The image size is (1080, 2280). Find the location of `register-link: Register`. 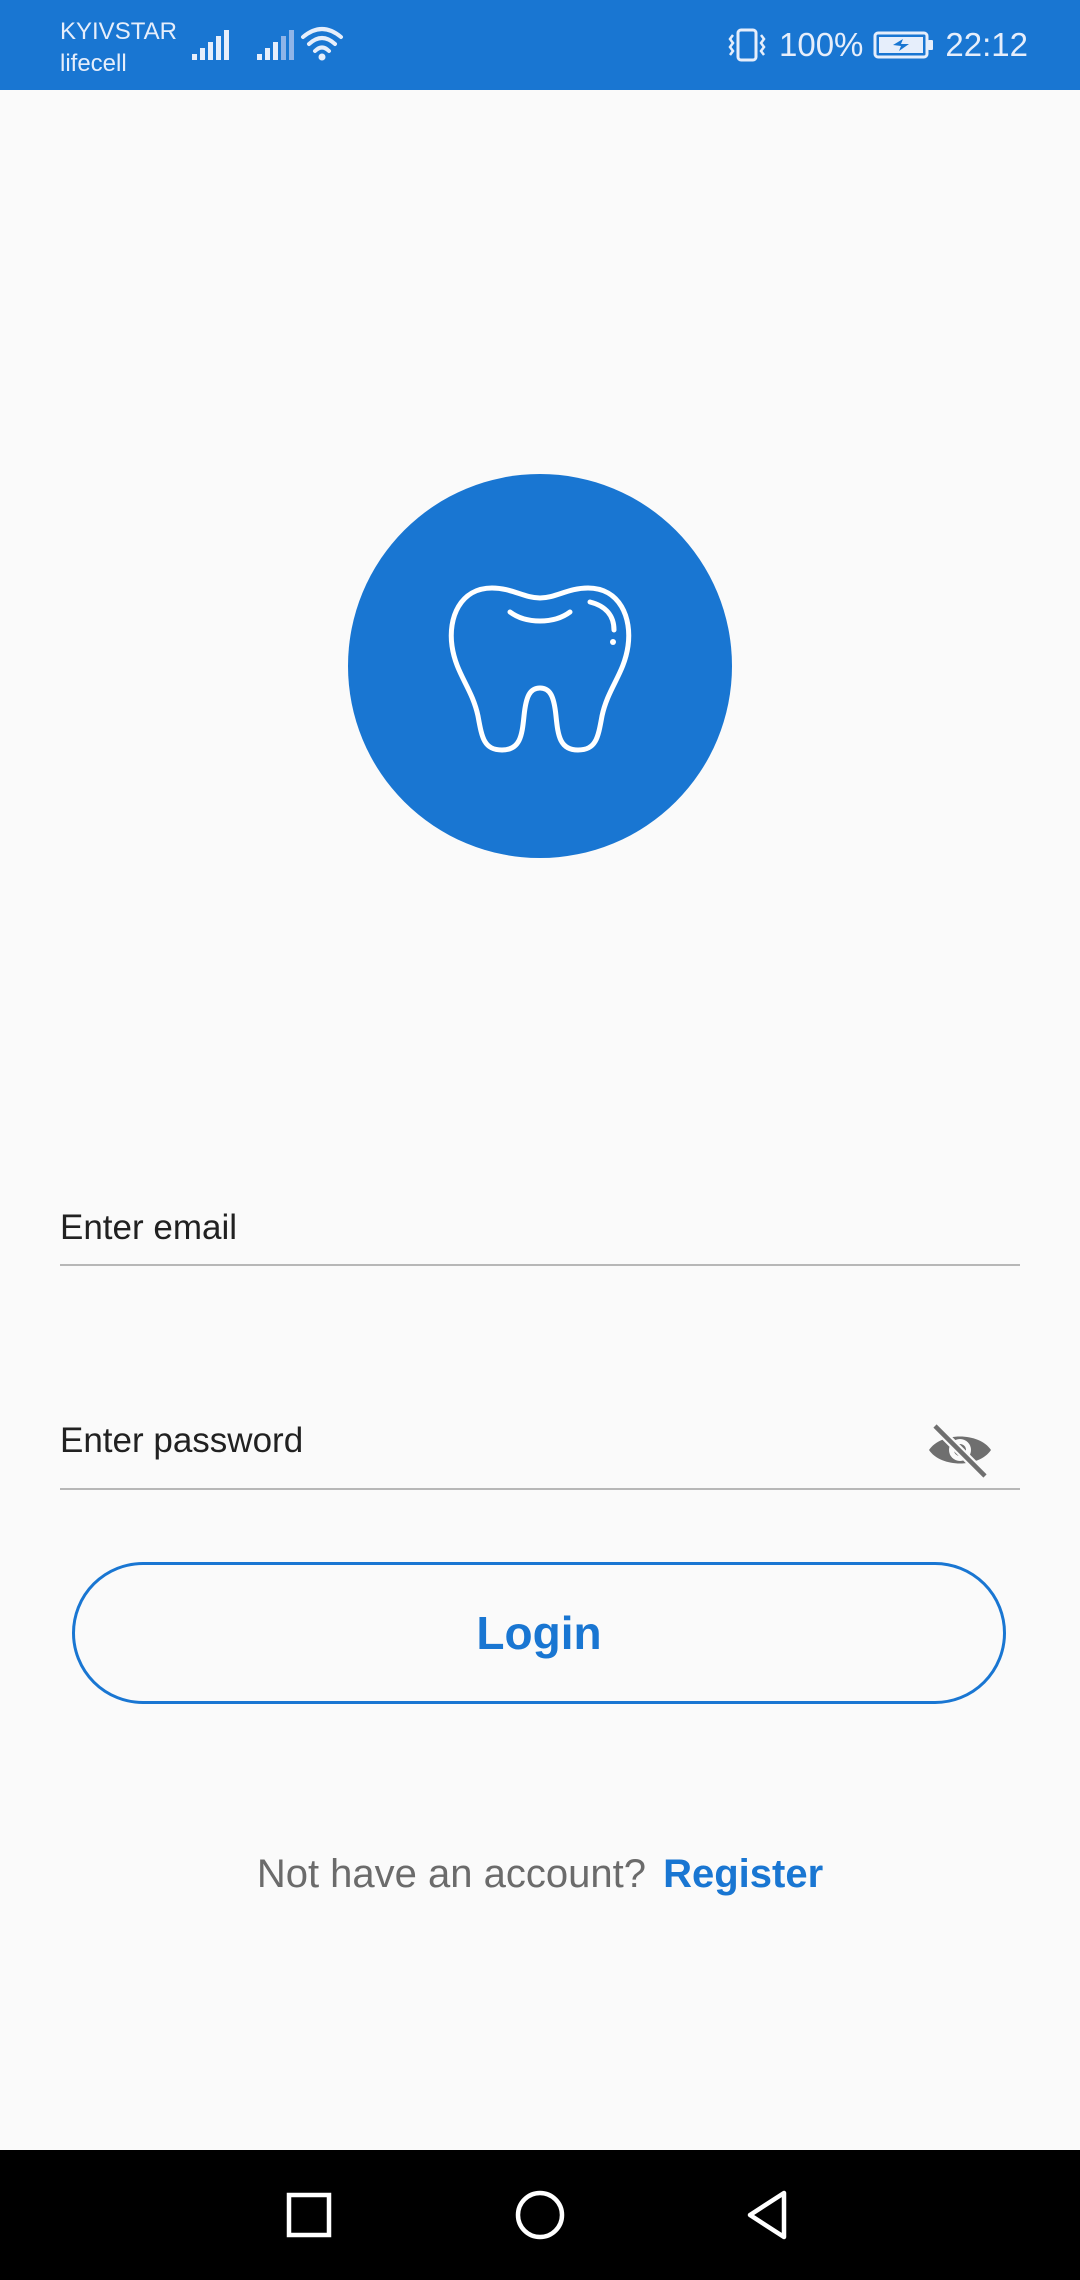

register-link: Register is located at coordinates (743, 1874).